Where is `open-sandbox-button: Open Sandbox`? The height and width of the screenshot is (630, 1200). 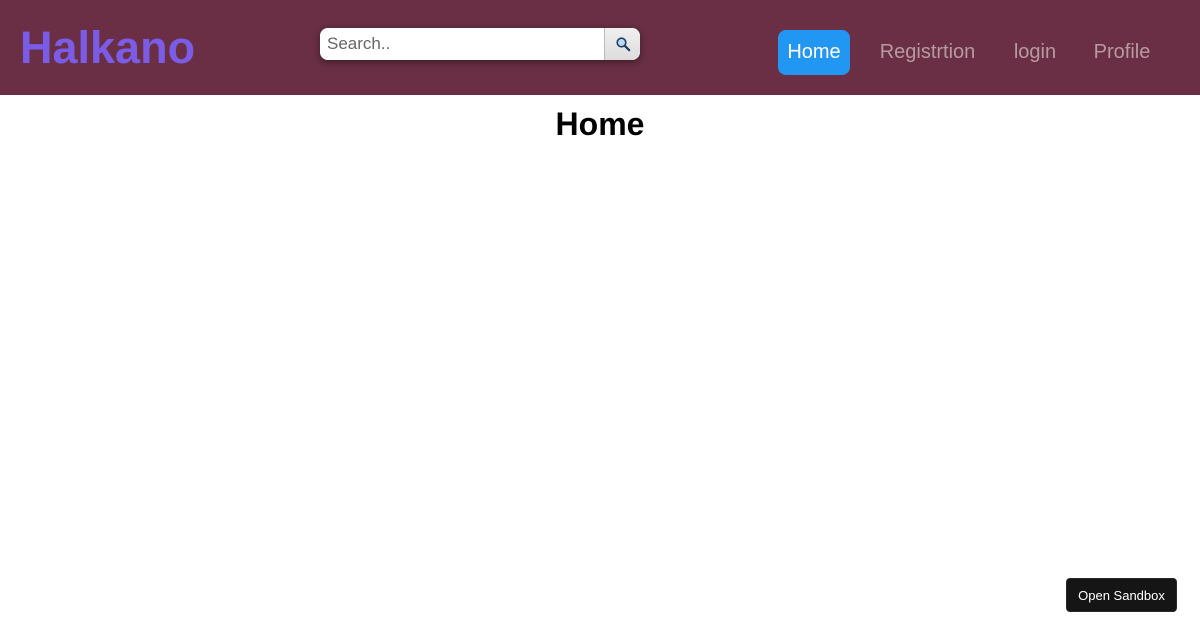 open-sandbox-button: Open Sandbox is located at coordinates (1121, 595).